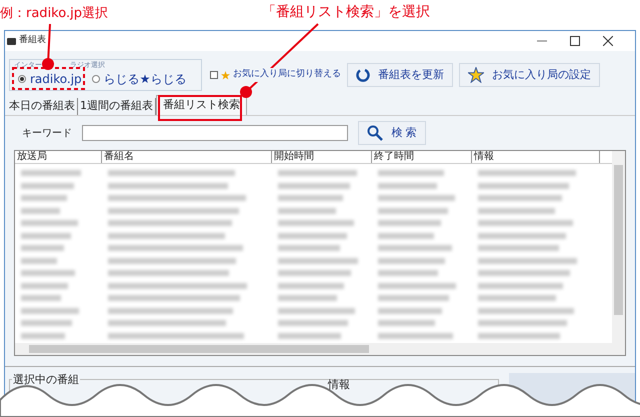 This screenshot has width=640, height=417. Describe the element at coordinates (363, 75) in the screenshot. I see `refresh-icon` at that location.